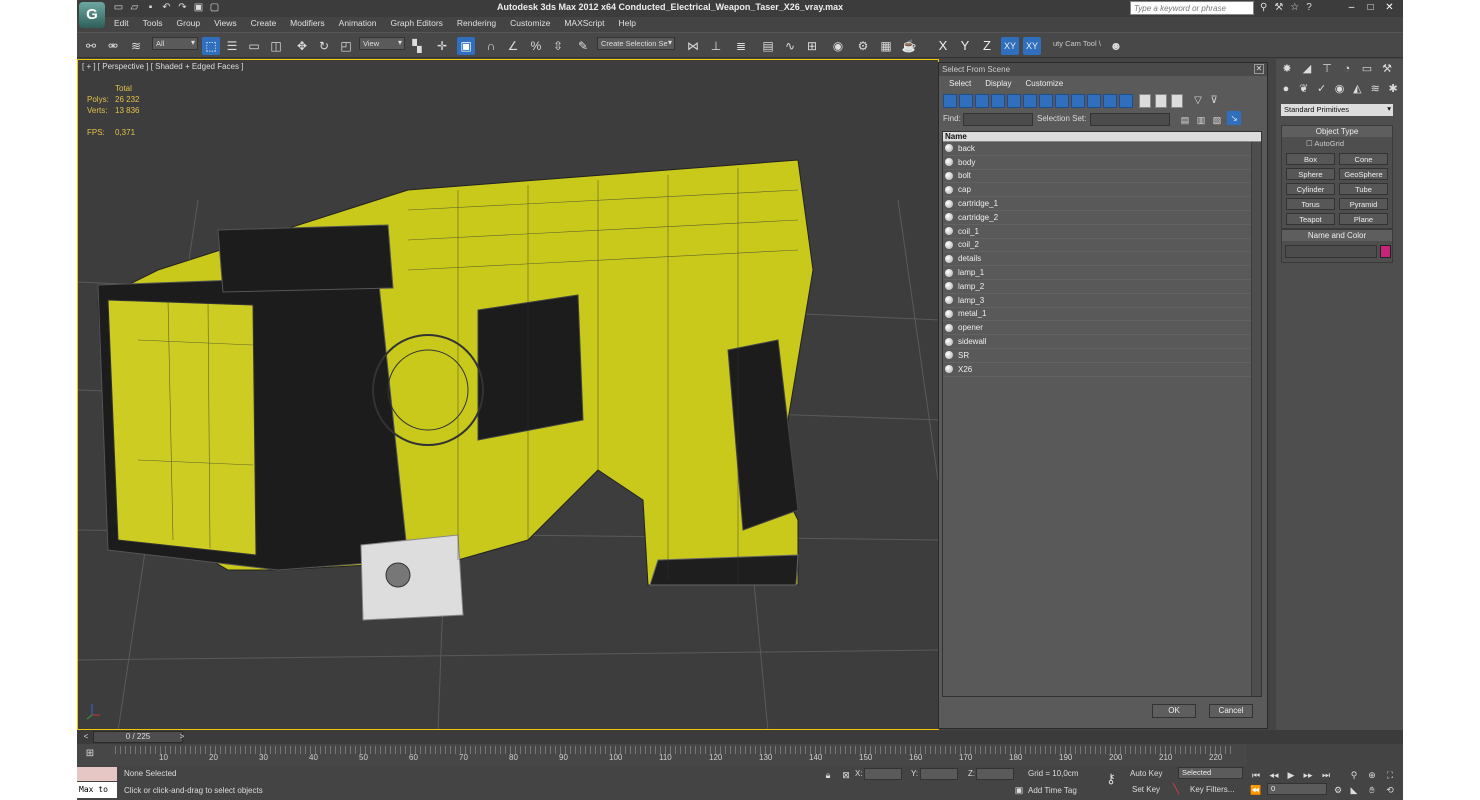 The height and width of the screenshot is (800, 1480). What do you see at coordinates (1102, 177) in the screenshot?
I see `object-list-item: bolt` at bounding box center [1102, 177].